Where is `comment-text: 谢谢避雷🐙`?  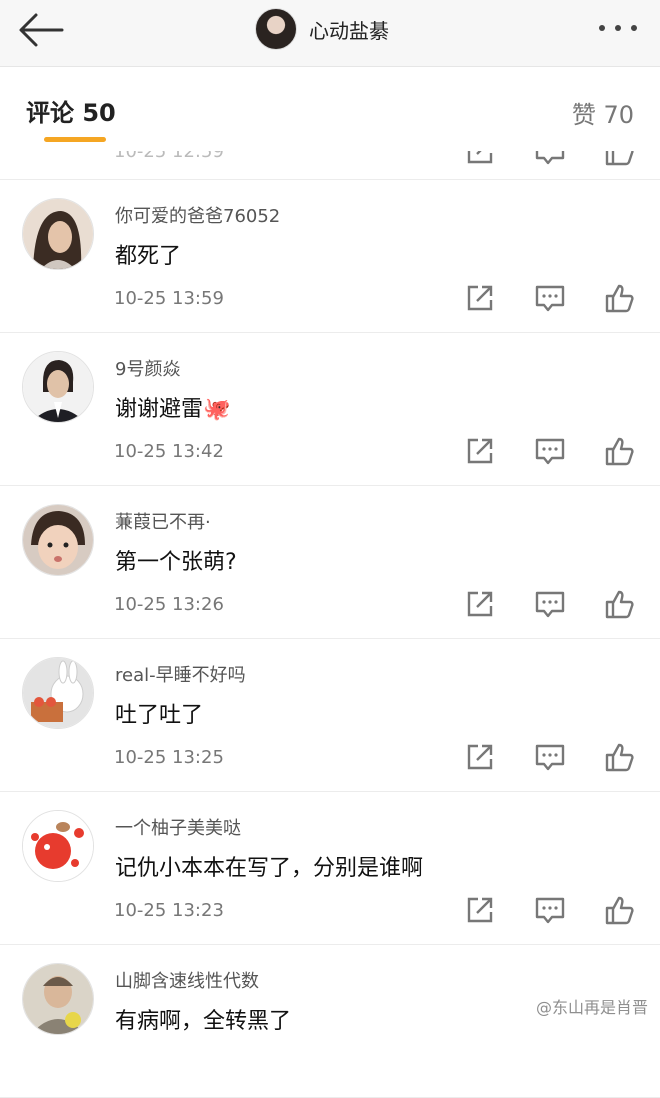 comment-text: 谢谢避雷🐙 is located at coordinates (173, 409).